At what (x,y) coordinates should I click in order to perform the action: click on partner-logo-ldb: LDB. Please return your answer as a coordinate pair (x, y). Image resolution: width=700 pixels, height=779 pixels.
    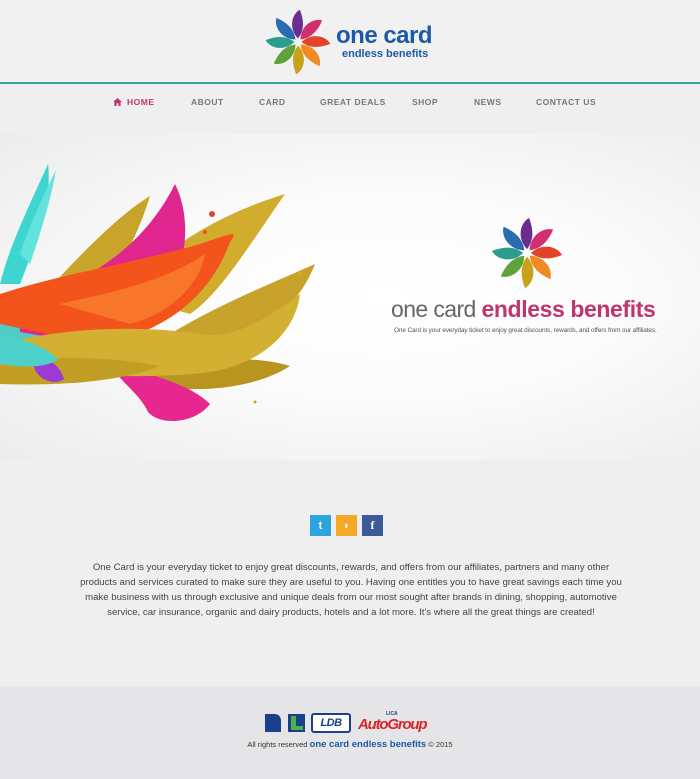
    Looking at the image, I should click on (331, 723).